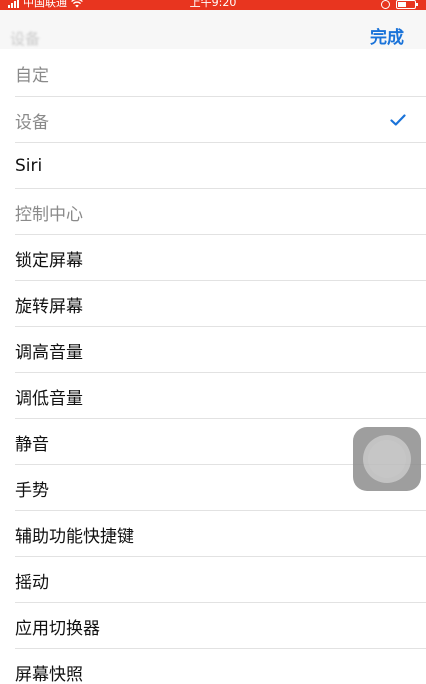 The width and height of the screenshot is (426, 684). I want to click on list-item-label: 辅助功能快捷键, so click(74, 536).